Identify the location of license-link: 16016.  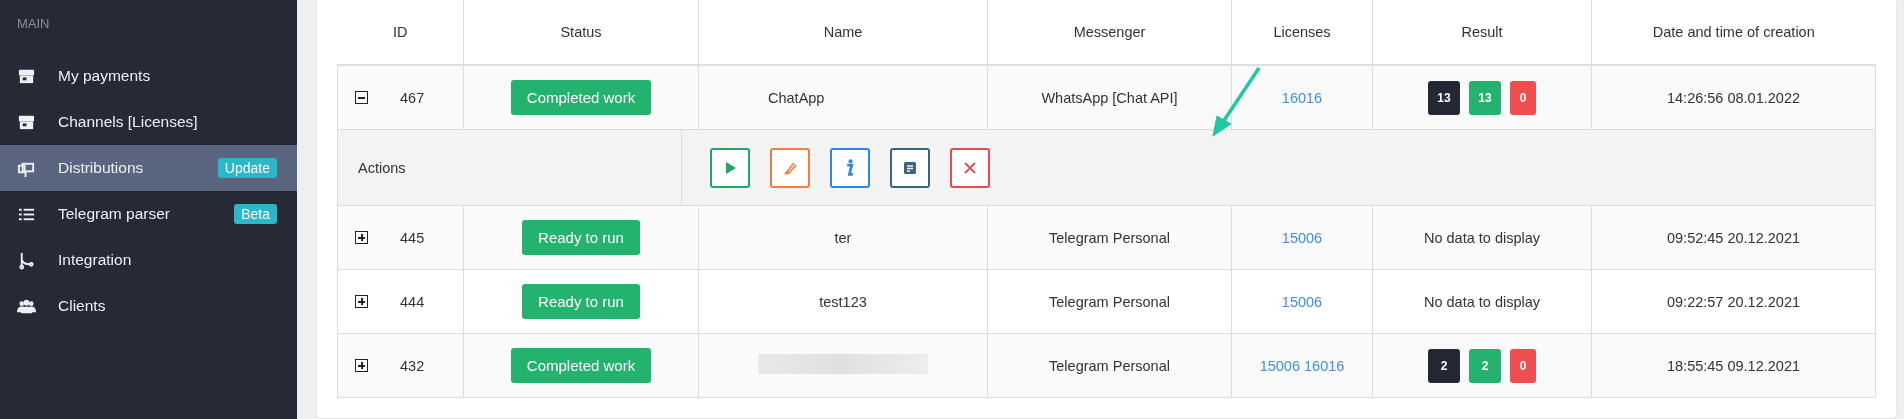
(1302, 97).